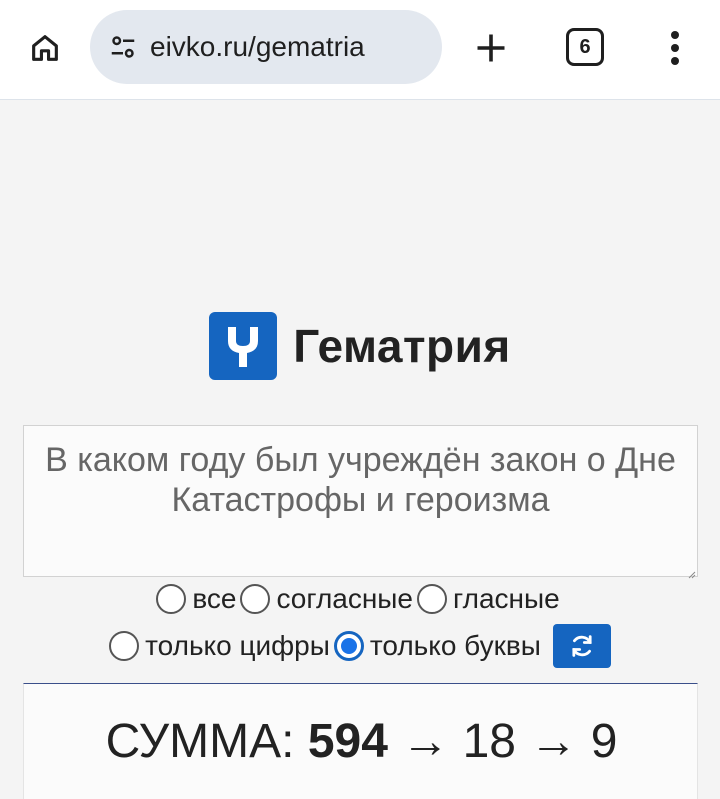 Image resolution: width=720 pixels, height=799 pixels. Describe the element at coordinates (489, 741) in the screenshot. I see `sum-step-1: 18` at that location.